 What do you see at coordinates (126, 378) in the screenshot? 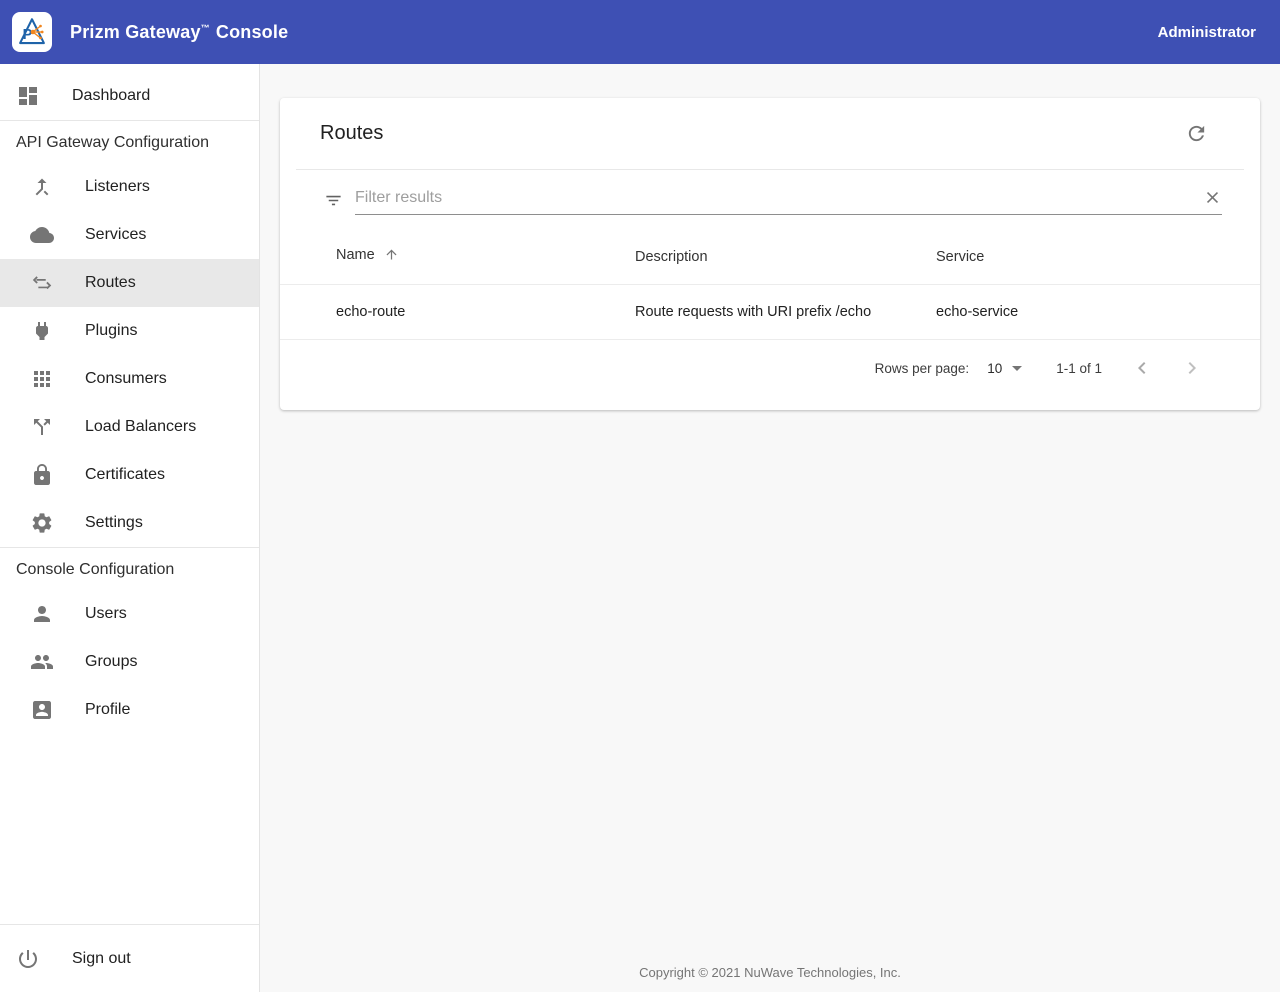
I see `sidebar-item-label: Consumers` at bounding box center [126, 378].